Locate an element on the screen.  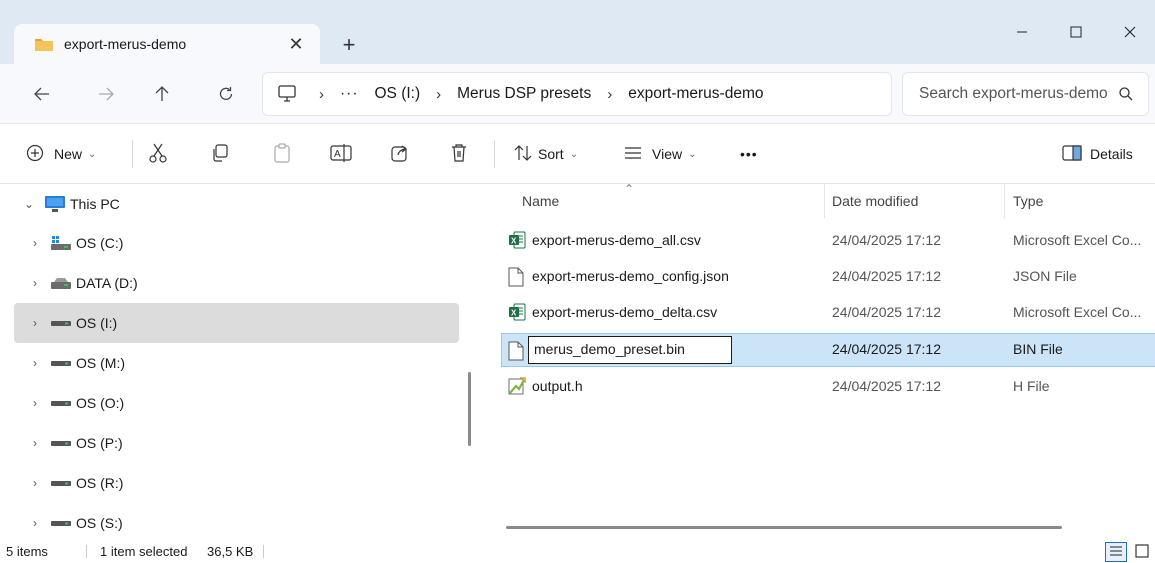
svg-text: A is located at coordinates (337, 154).